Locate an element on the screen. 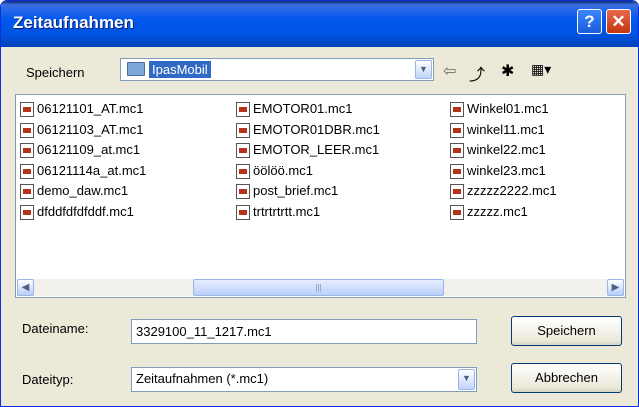 This screenshot has height=407, width=639. file-name: EMOTOR01DBR.mc1 is located at coordinates (316, 129).